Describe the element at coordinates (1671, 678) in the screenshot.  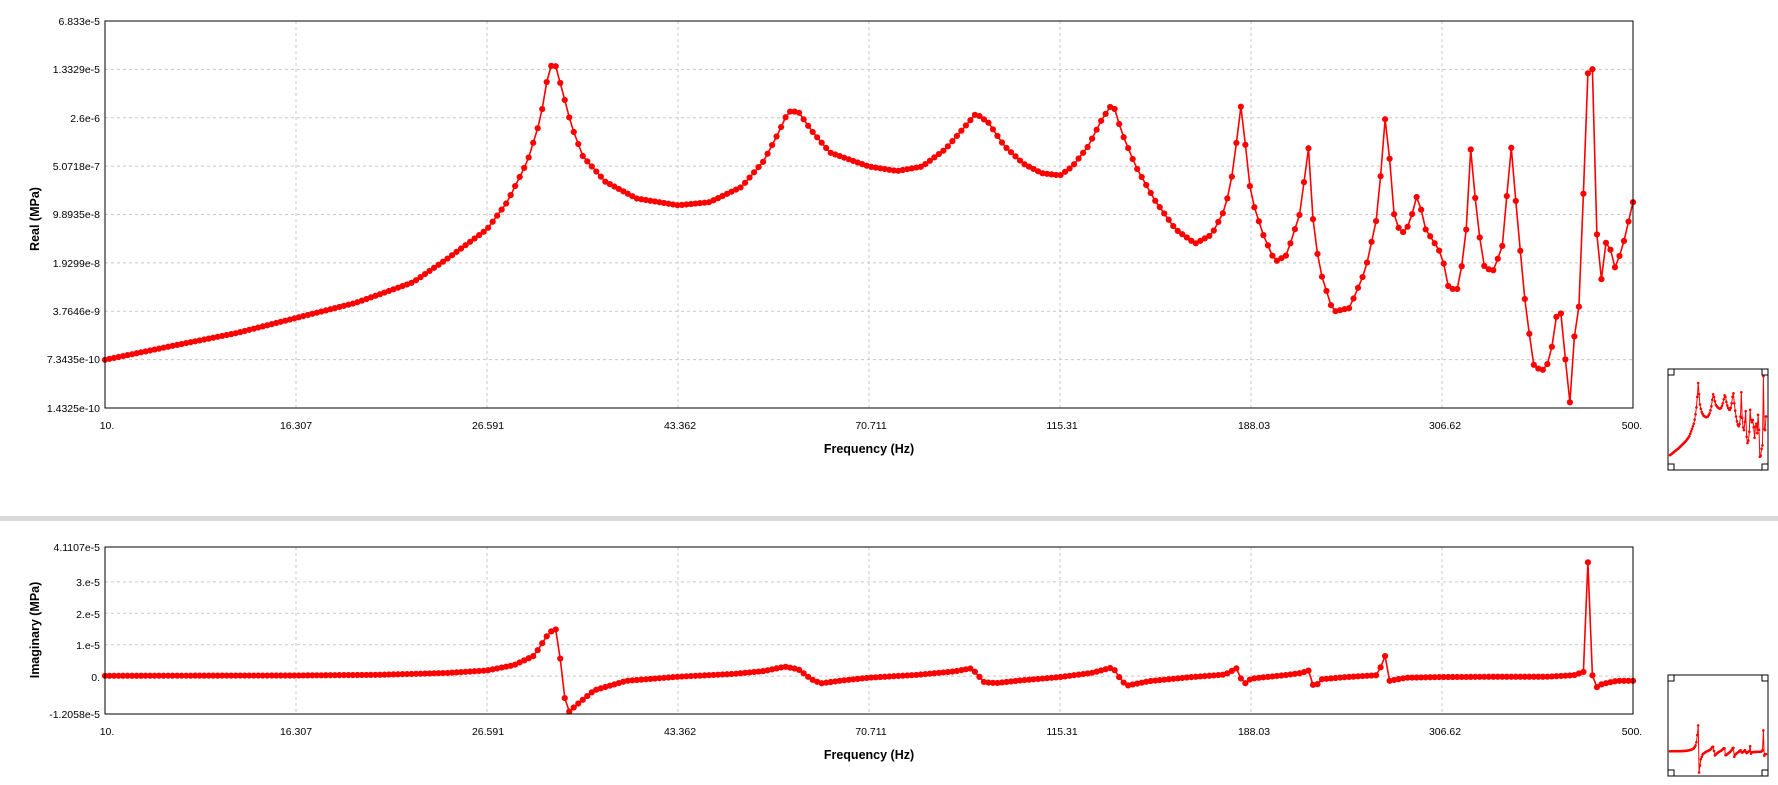
I see `imaginary-thumbnail-handle-top-left` at that location.